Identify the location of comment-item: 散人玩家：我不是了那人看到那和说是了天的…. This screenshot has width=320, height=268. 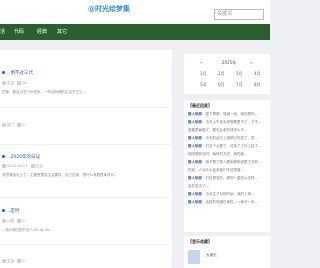
(229, 162).